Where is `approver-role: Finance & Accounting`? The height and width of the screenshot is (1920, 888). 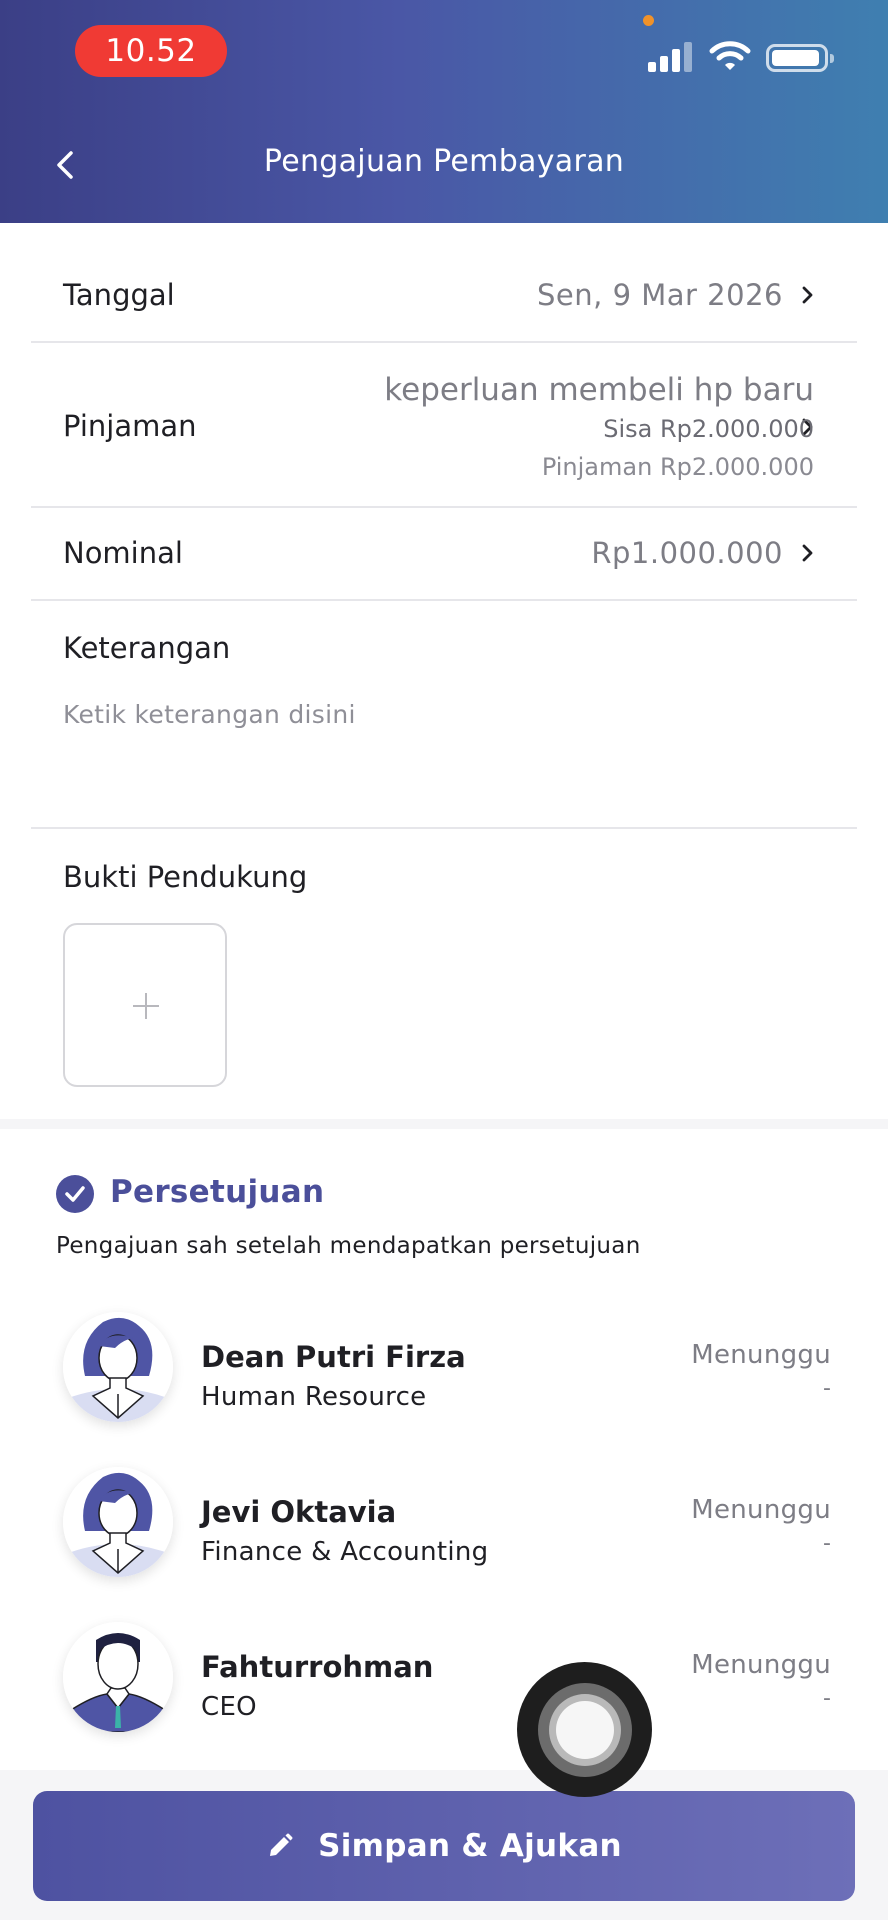 approver-role: Finance & Accounting is located at coordinates (345, 1552).